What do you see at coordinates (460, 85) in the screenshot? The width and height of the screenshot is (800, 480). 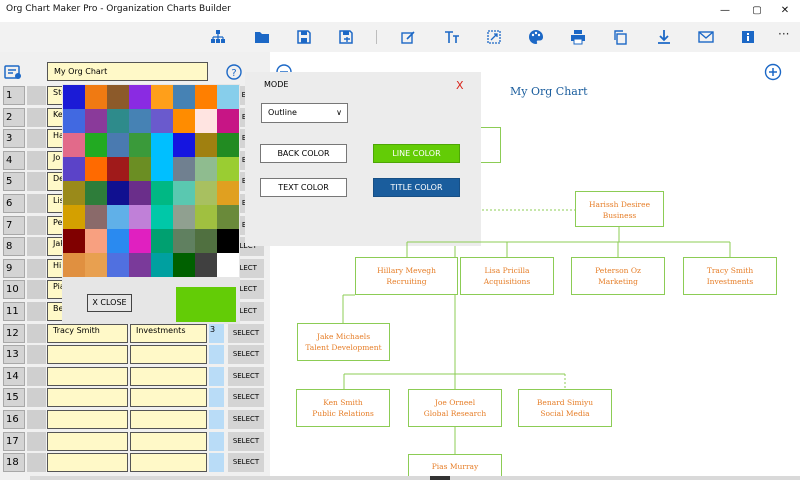 I see `mode-close-button: X` at bounding box center [460, 85].